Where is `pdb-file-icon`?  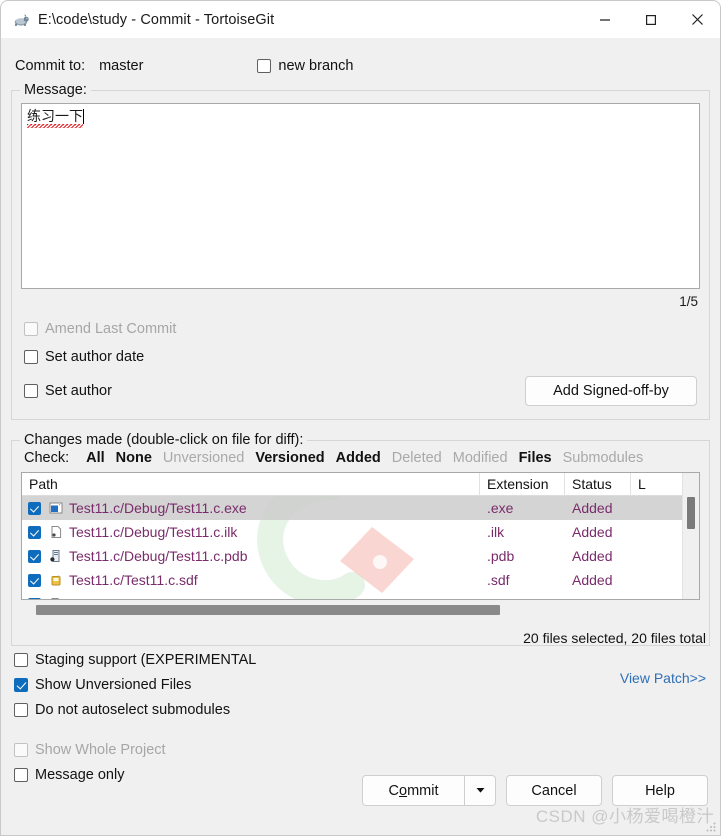
pdb-file-icon is located at coordinates (56, 556).